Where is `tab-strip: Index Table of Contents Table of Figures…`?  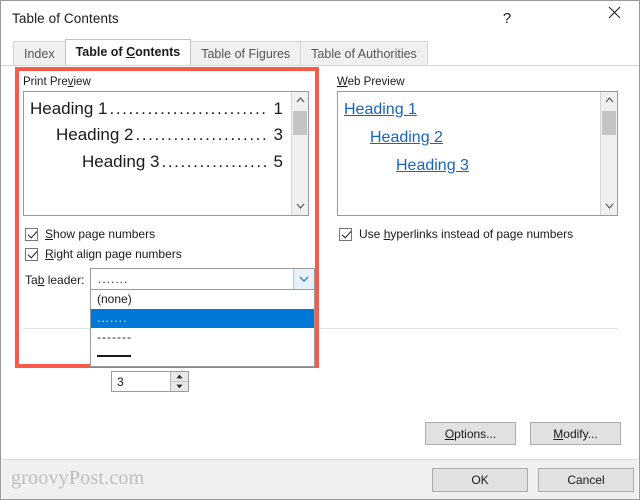 tab-strip: Index Table of Contents Table of Figures… is located at coordinates (220, 52).